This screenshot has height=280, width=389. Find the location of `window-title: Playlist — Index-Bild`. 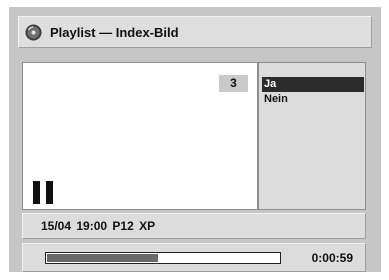

window-title: Playlist — Index-Bild is located at coordinates (114, 32).